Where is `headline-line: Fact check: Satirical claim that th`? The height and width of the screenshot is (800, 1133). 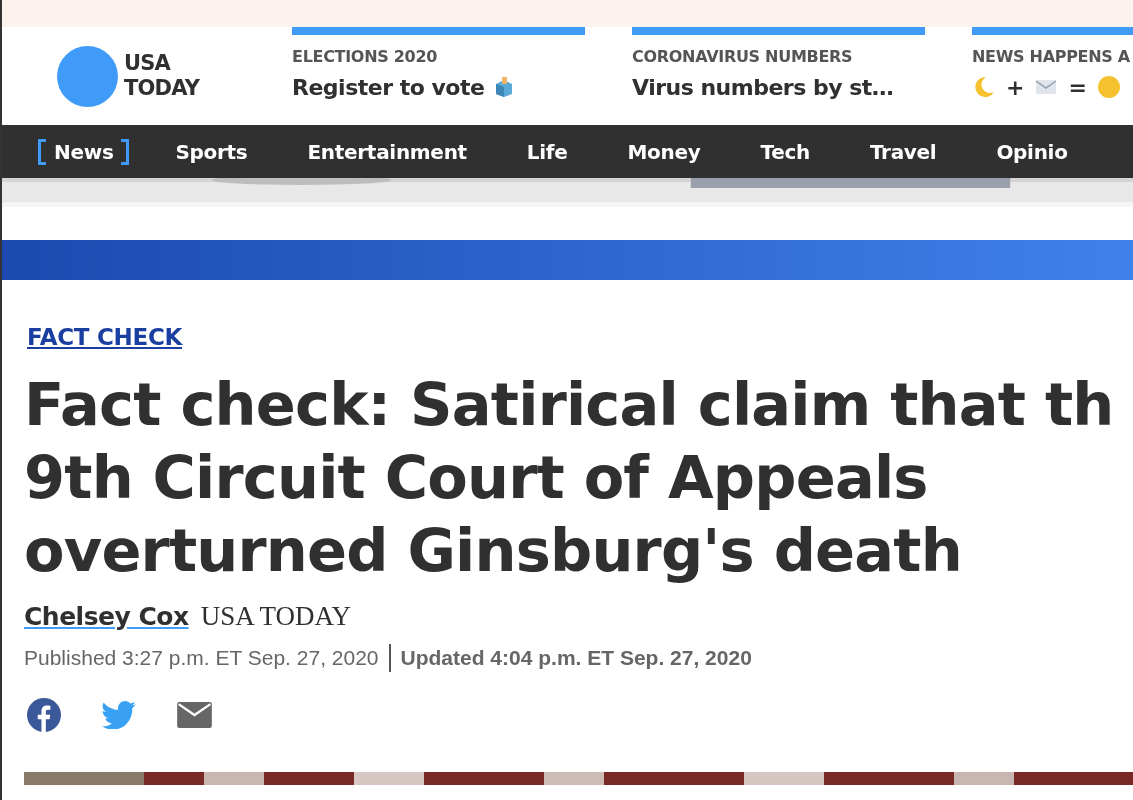 headline-line: Fact check: Satirical claim that th is located at coordinates (569, 405).